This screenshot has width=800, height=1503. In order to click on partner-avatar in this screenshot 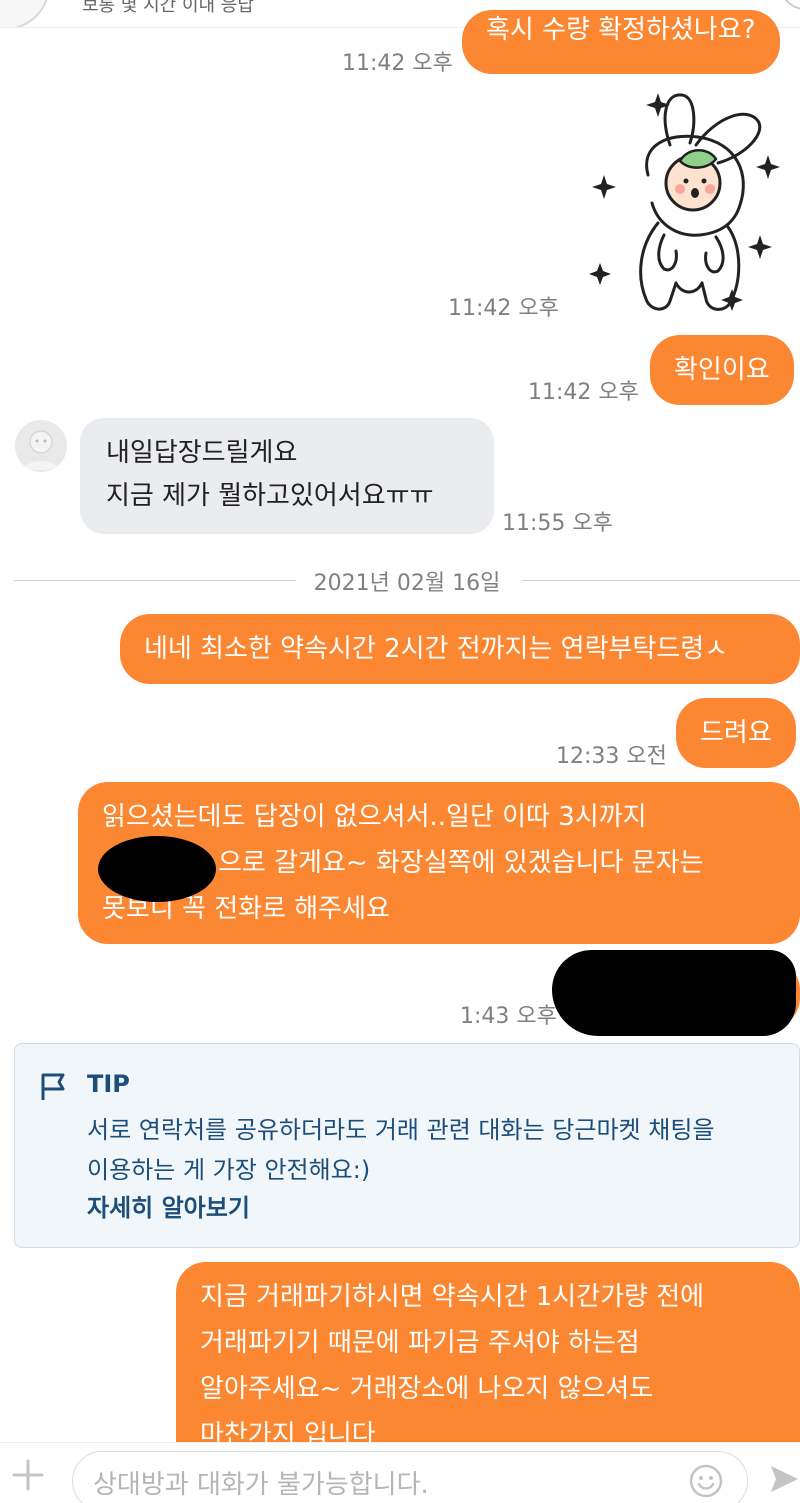, I will do `click(25, 13)`.